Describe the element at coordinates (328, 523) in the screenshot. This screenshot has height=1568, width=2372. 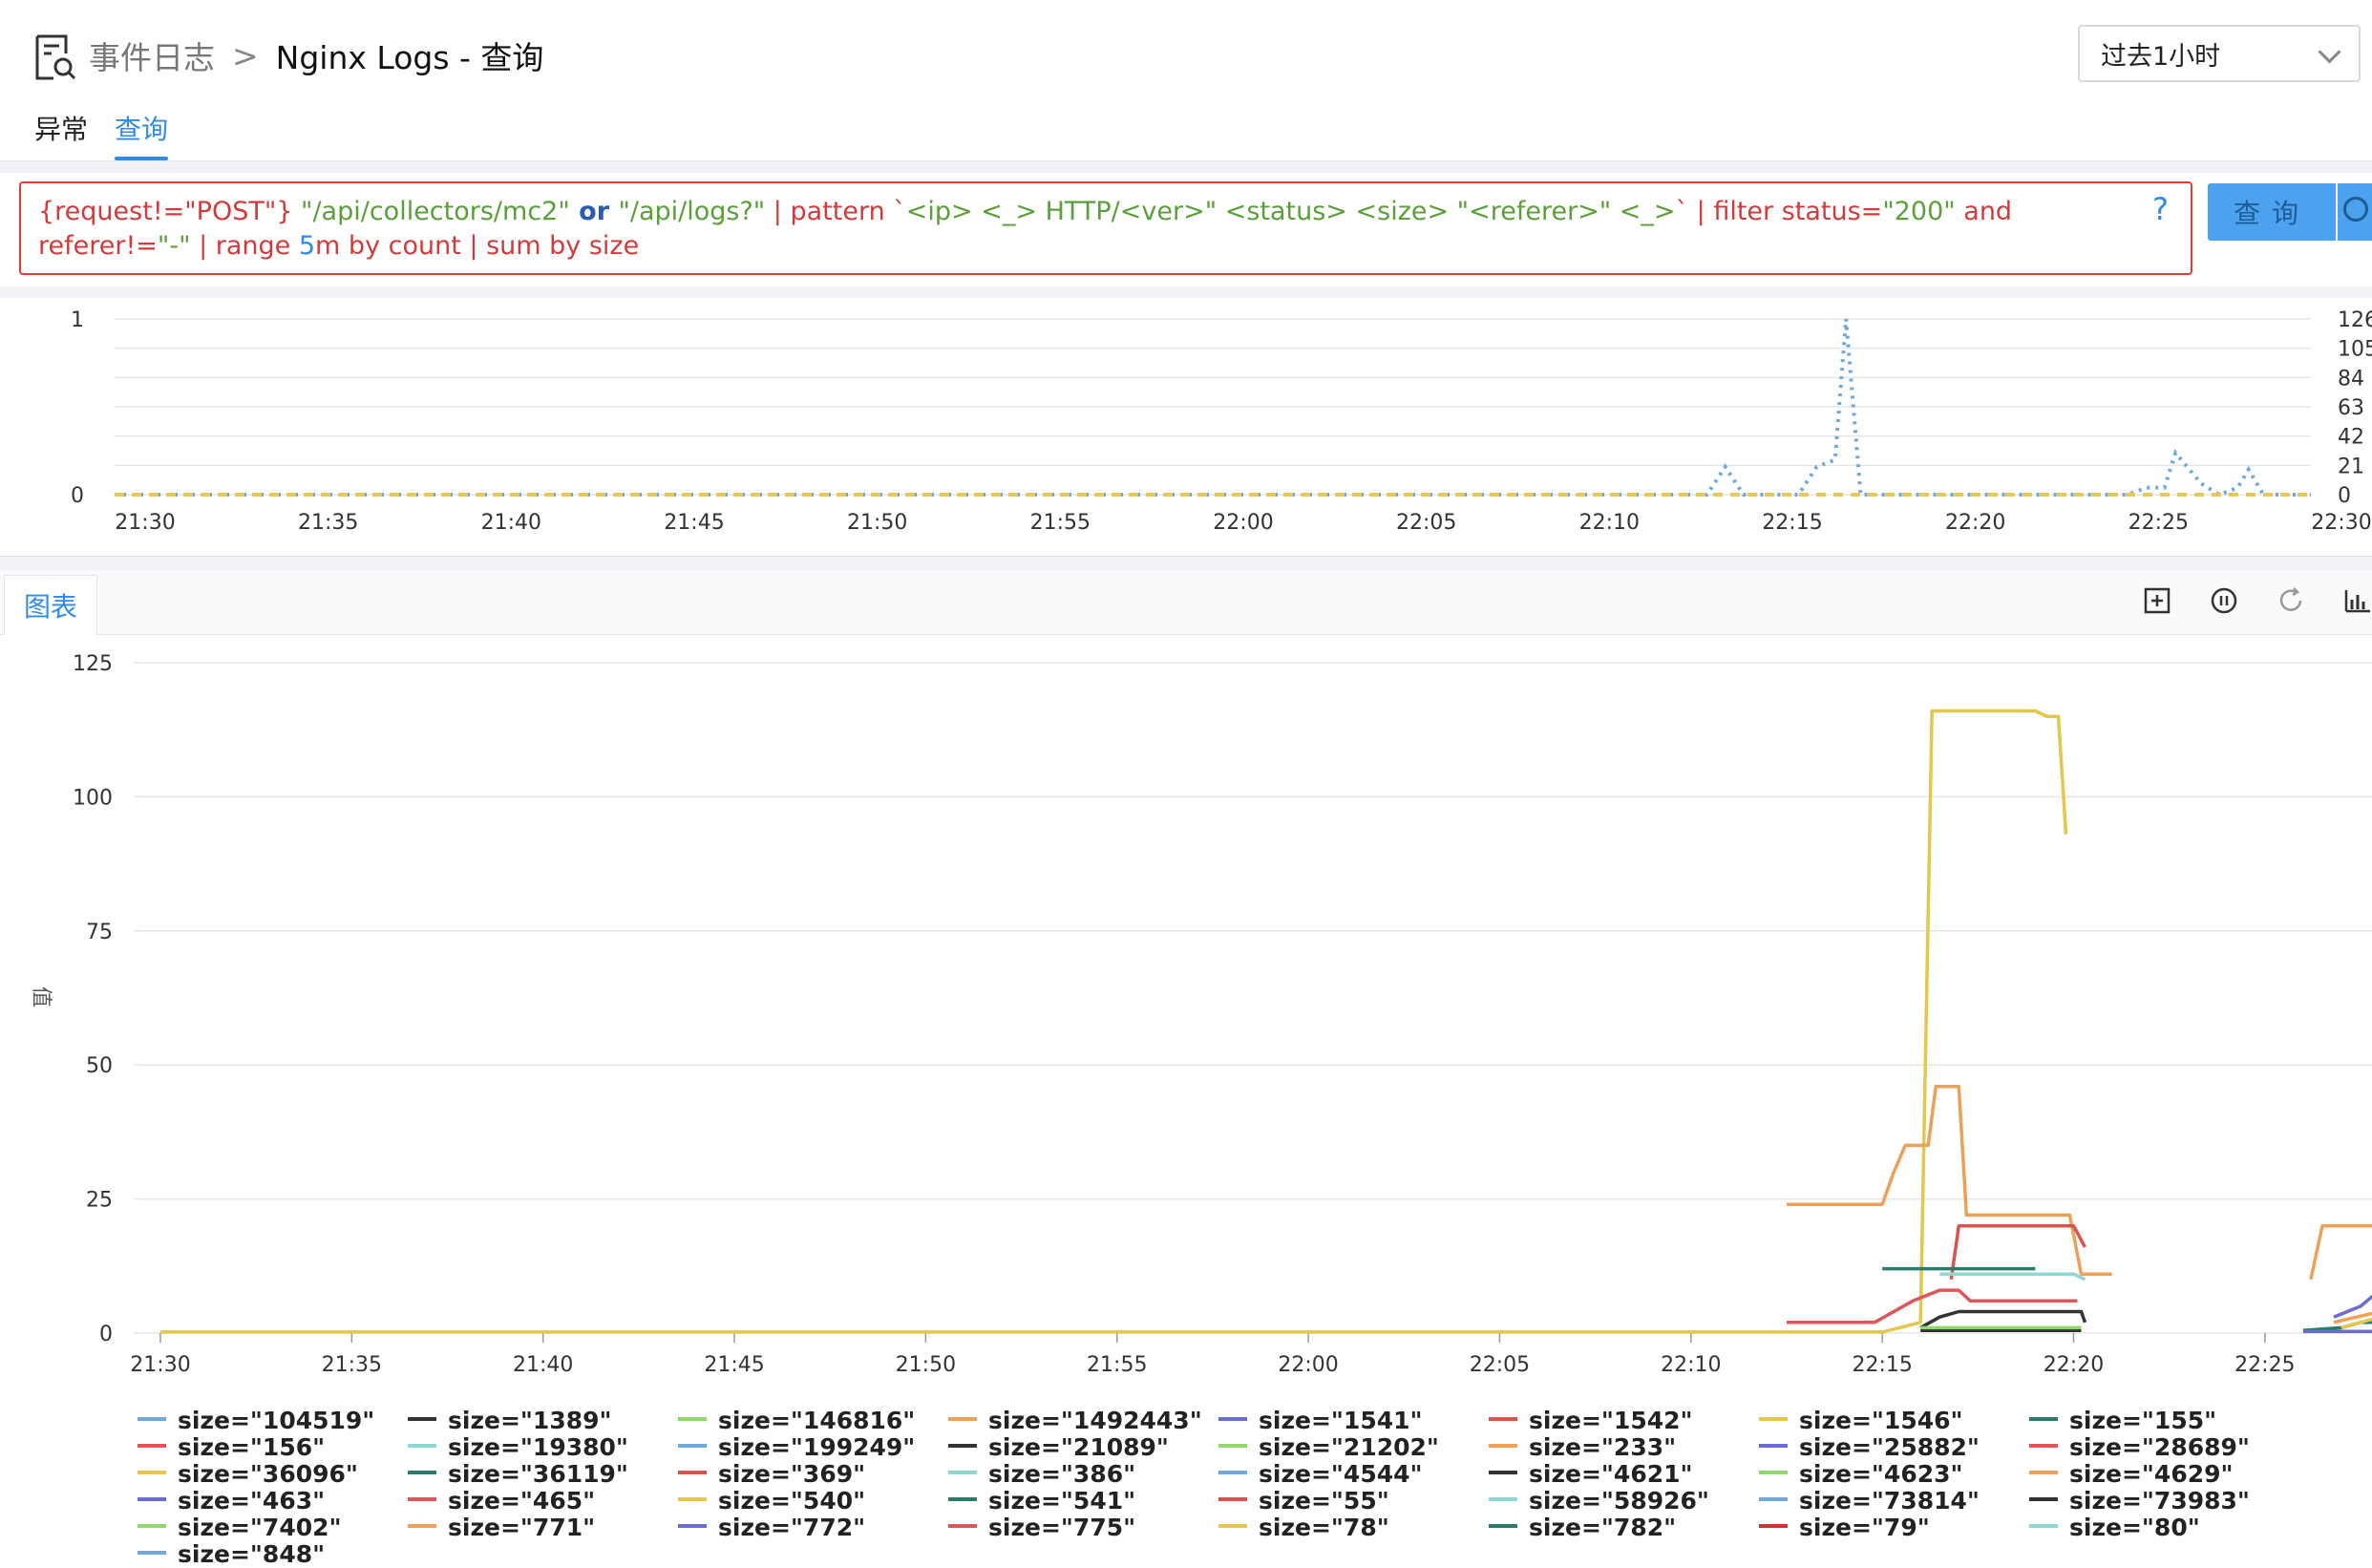
I see `x-tick-label: 21:35` at that location.